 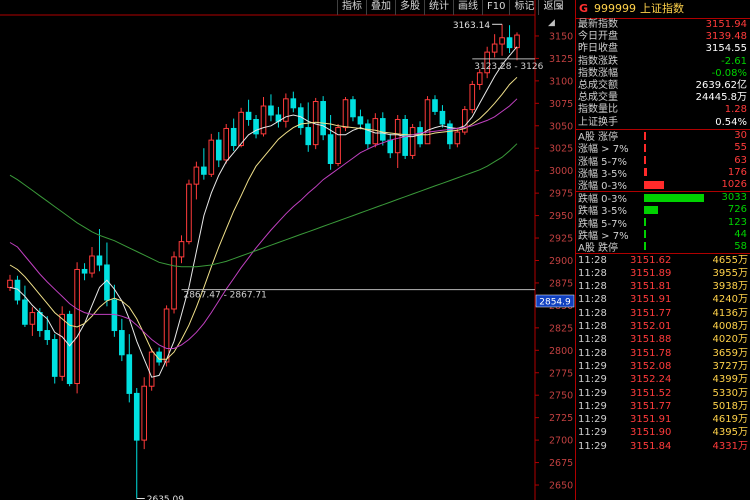 I want to click on toolbar-overlay-button: 叠加, so click(x=380, y=7).